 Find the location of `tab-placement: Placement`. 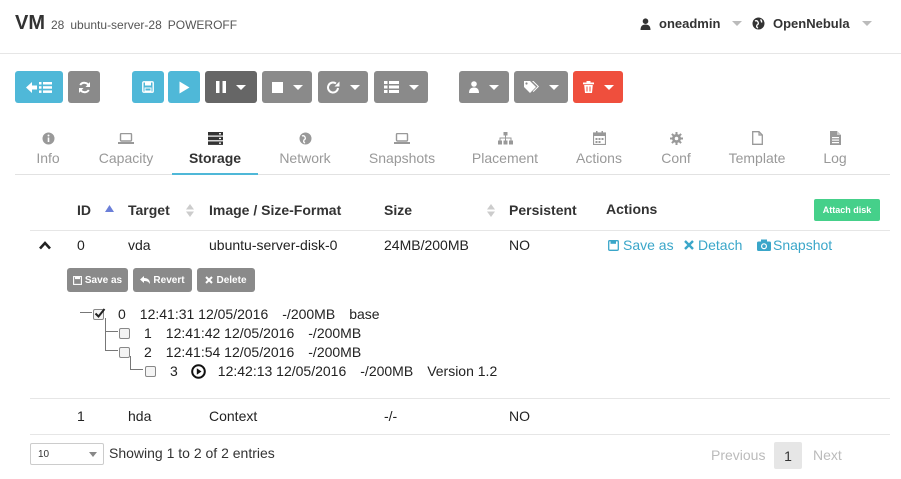

tab-placement: Placement is located at coordinates (505, 152).